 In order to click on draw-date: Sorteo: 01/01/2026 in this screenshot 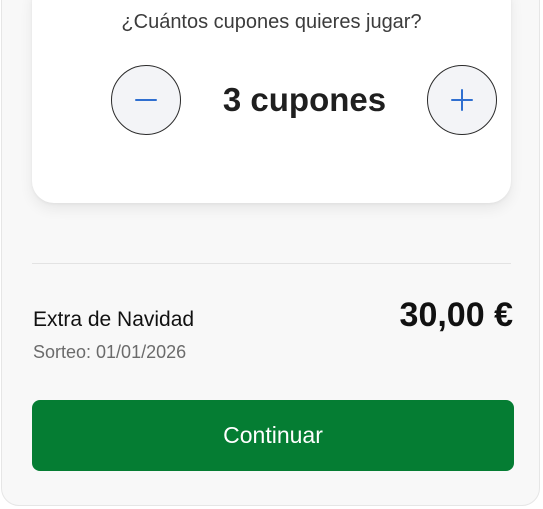, I will do `click(110, 352)`.